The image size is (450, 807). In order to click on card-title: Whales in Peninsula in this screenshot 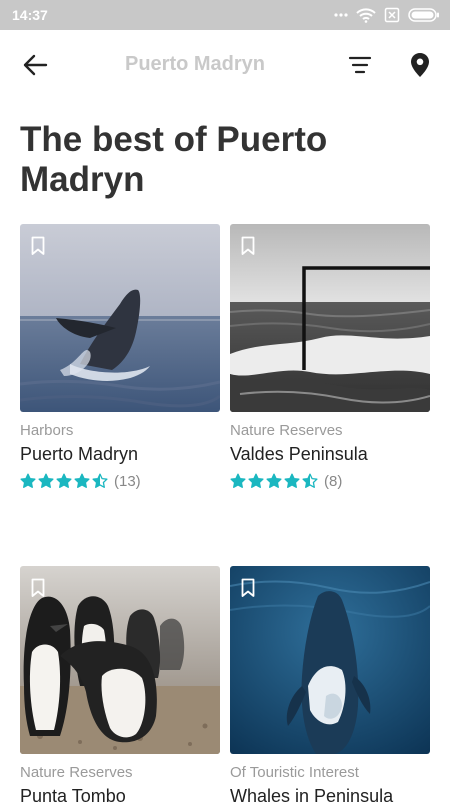, I will do `click(312, 796)`.